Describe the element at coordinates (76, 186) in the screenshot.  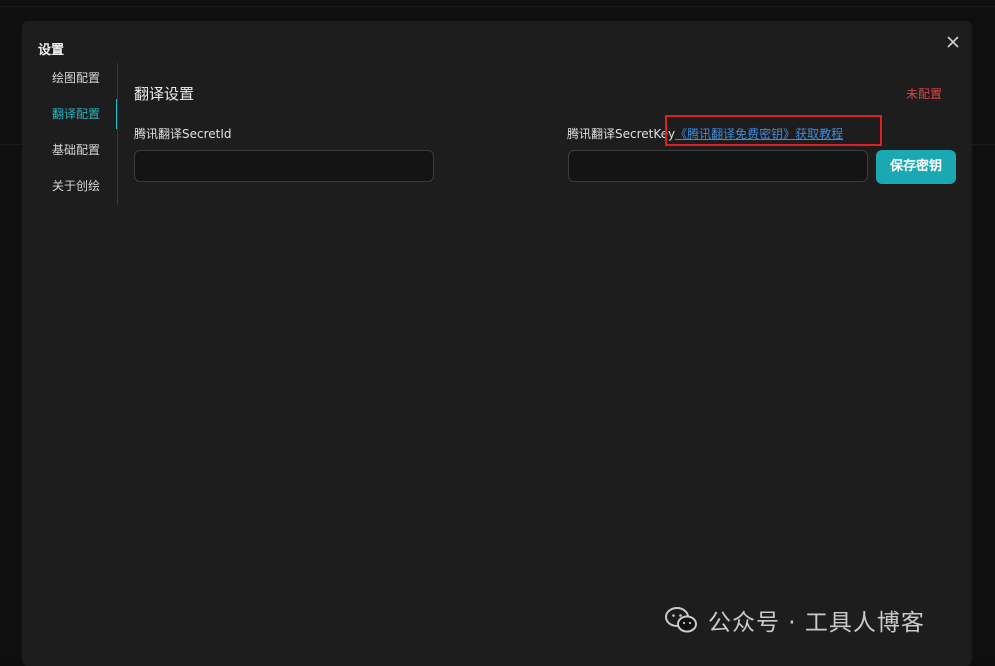
I see `sidebar-item-label: 关于创绘` at that location.